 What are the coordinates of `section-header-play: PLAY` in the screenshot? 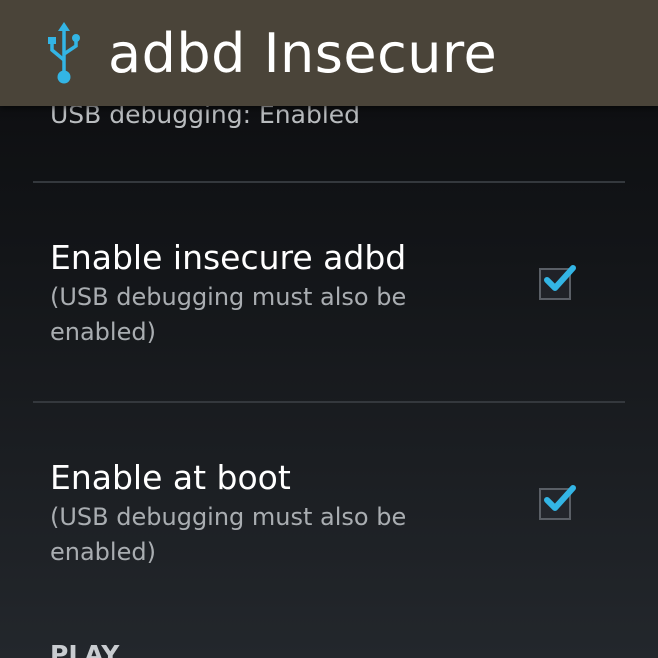 It's located at (85, 649).